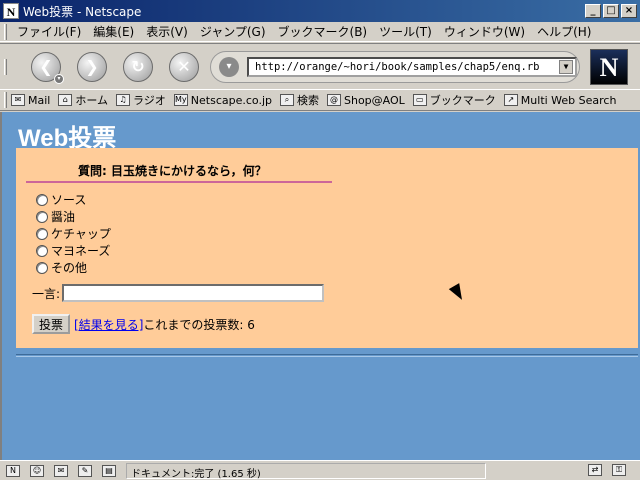 This screenshot has height=480, width=640. I want to click on options-list: ソース 醤油 ケチャップ マヨネーズ その他, so click(73, 233).